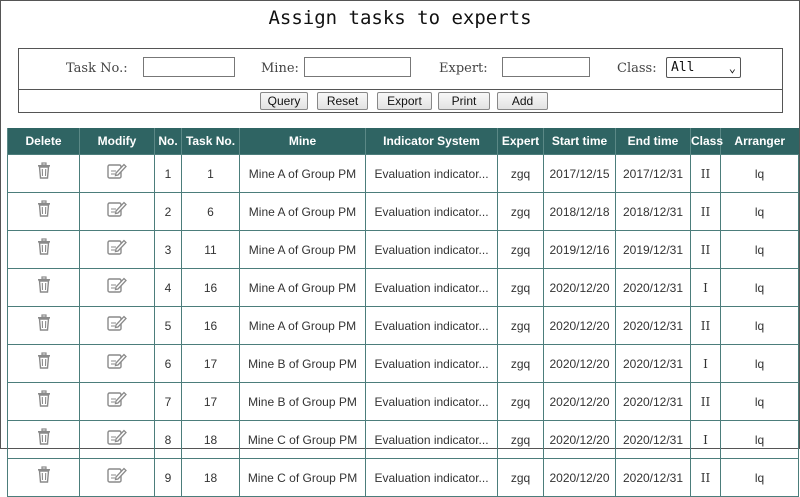  What do you see at coordinates (706, 141) in the screenshot?
I see `col-class: Class` at bounding box center [706, 141].